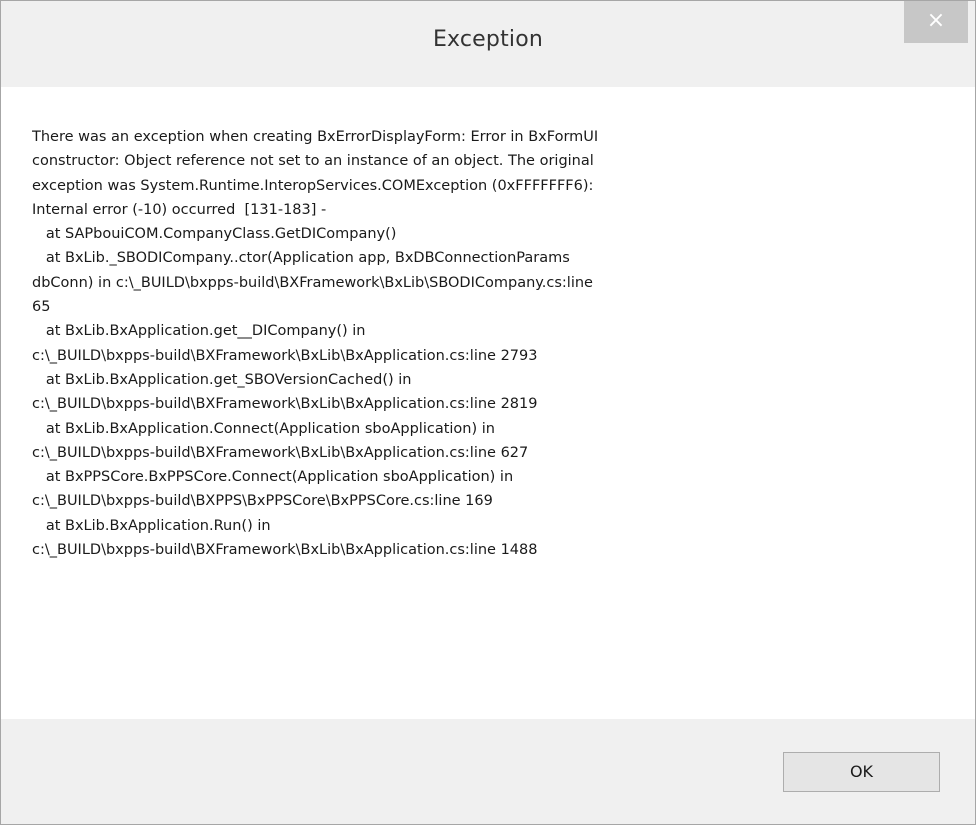 This screenshot has height=825, width=976. I want to click on title-bar: Exception ×, so click(488, 44).